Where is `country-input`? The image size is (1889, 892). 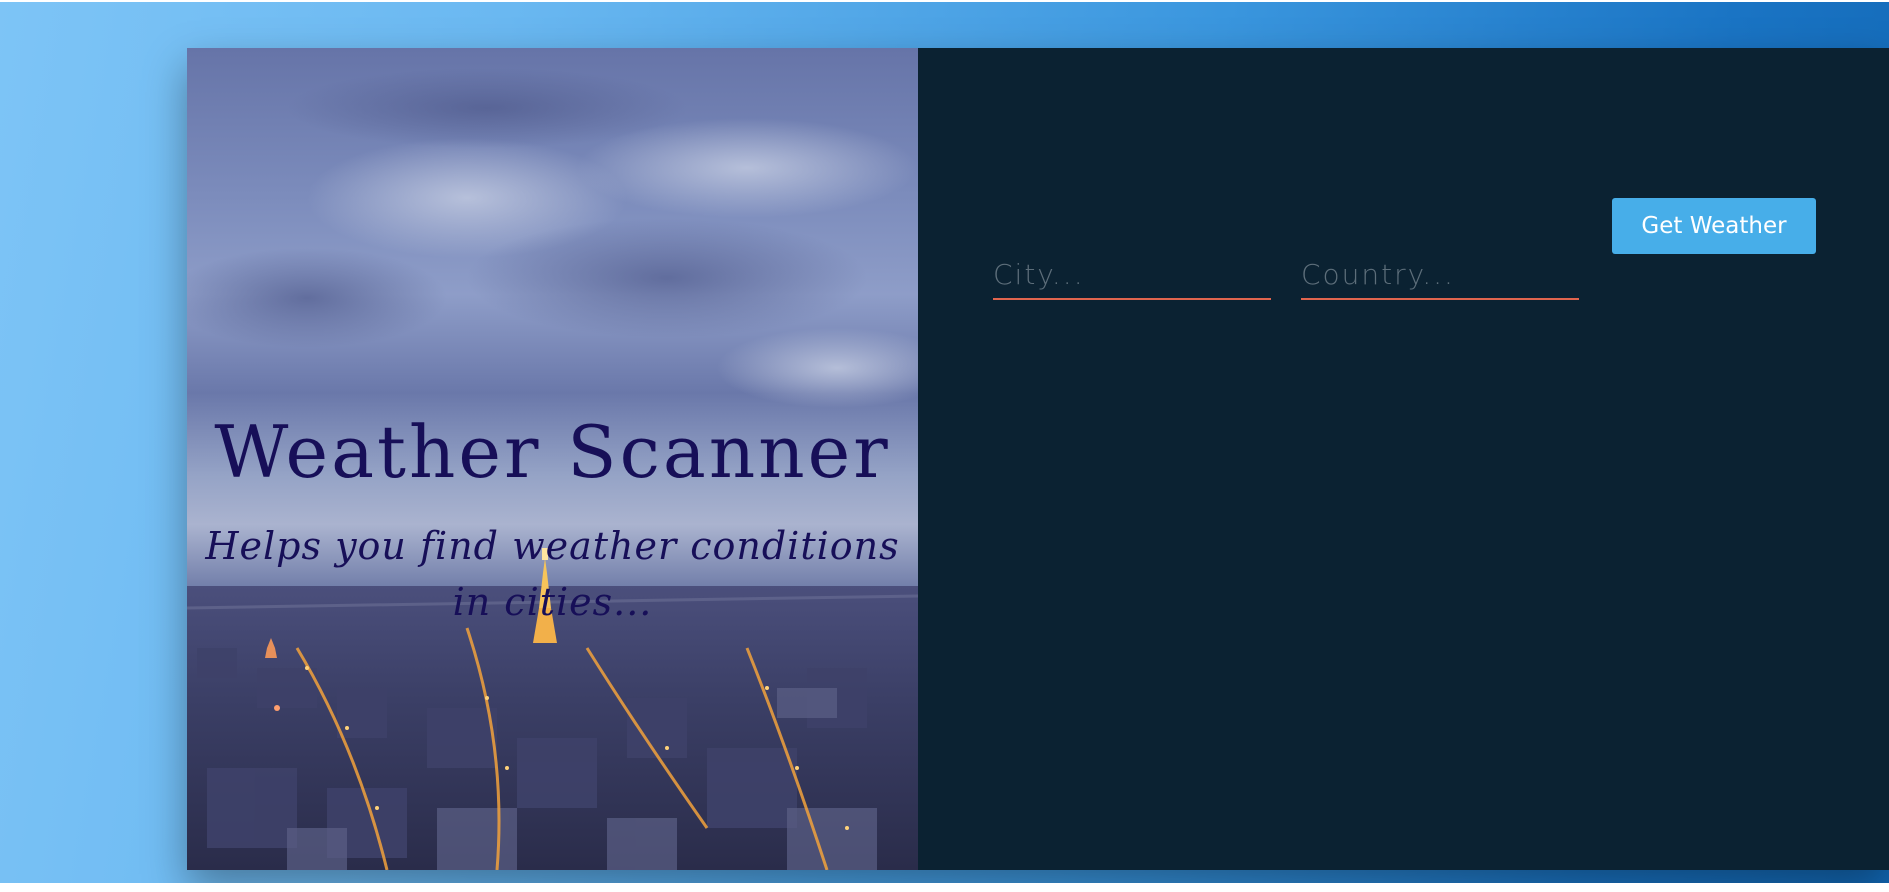 country-input is located at coordinates (1440, 275).